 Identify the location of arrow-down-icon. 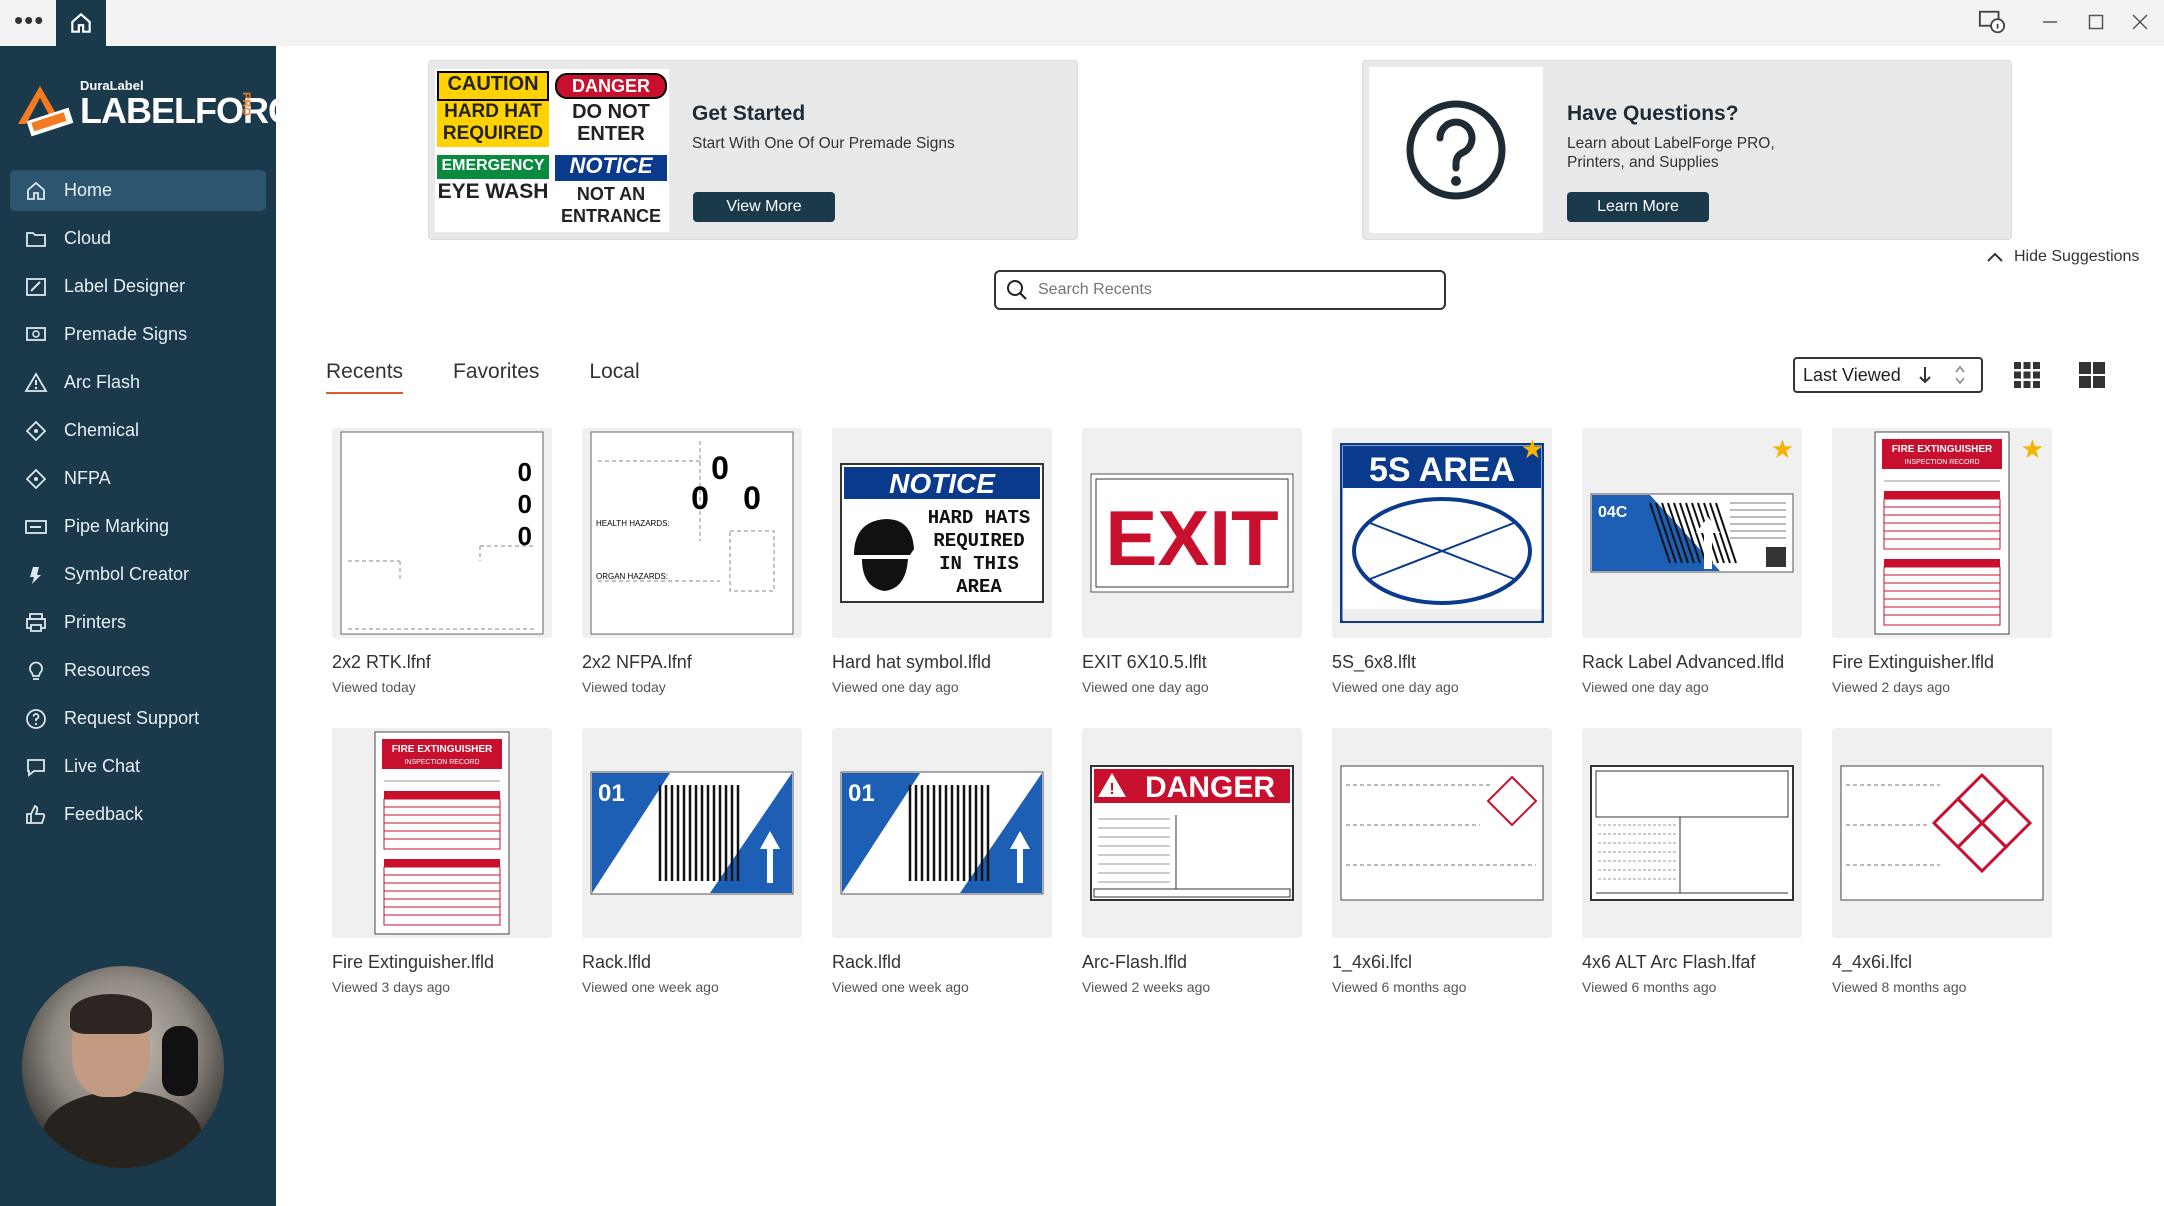
(1925, 375).